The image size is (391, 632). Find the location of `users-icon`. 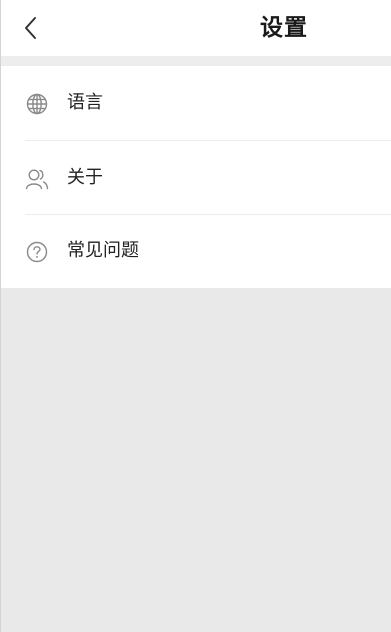

users-icon is located at coordinates (37, 179).